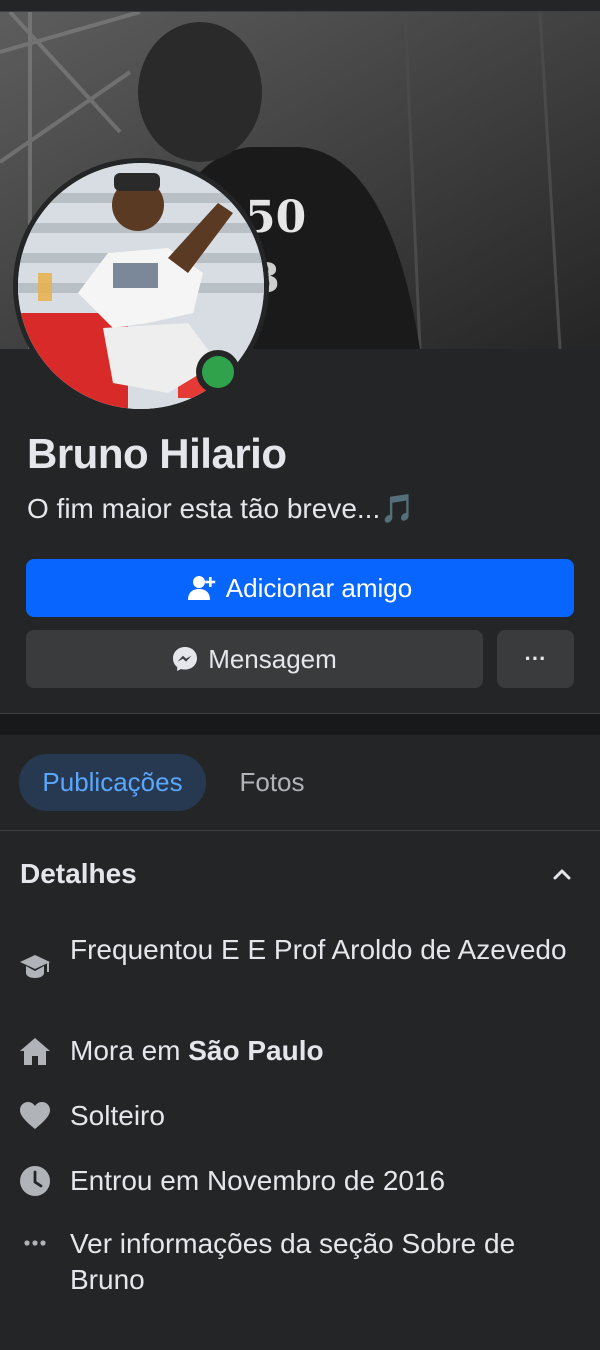  Describe the element at coordinates (300, 970) in the screenshot. I see `detail-education: Frequentou E E Prof Aroldo de Azevedo` at that location.